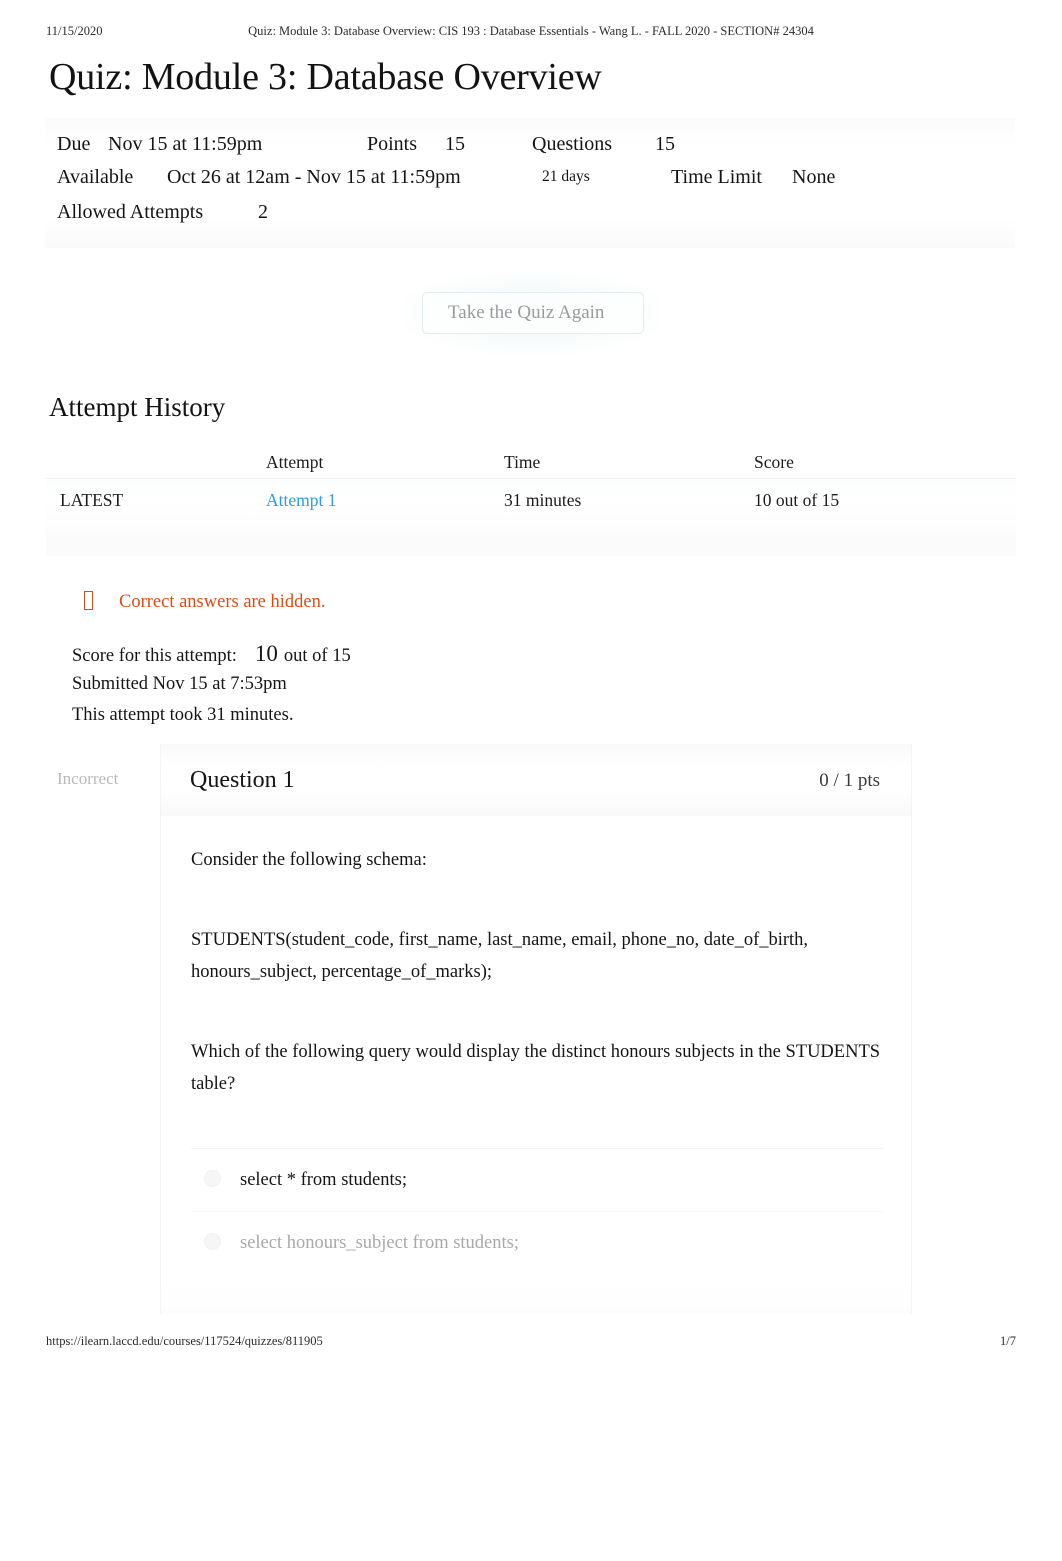 Image resolution: width=1062 pixels, height=1561 pixels. I want to click on question-paragraph-1: Consider the following schema:, so click(309, 860).